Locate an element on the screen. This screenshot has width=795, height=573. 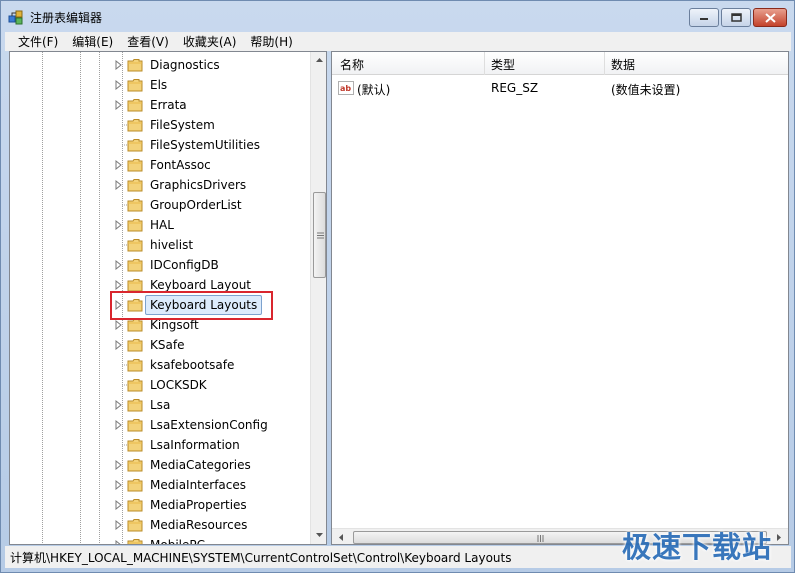
tree-item-label: Errata is located at coordinates (168, 105).